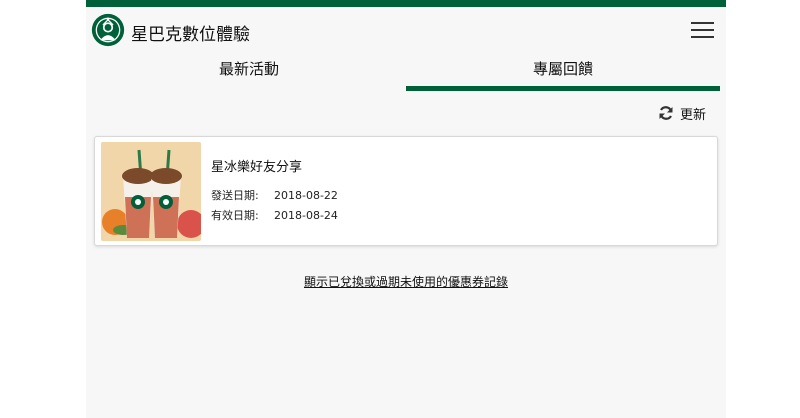 The width and height of the screenshot is (800, 418). Describe the element at coordinates (406, 3) in the screenshot. I see `top-accent-bar` at that location.